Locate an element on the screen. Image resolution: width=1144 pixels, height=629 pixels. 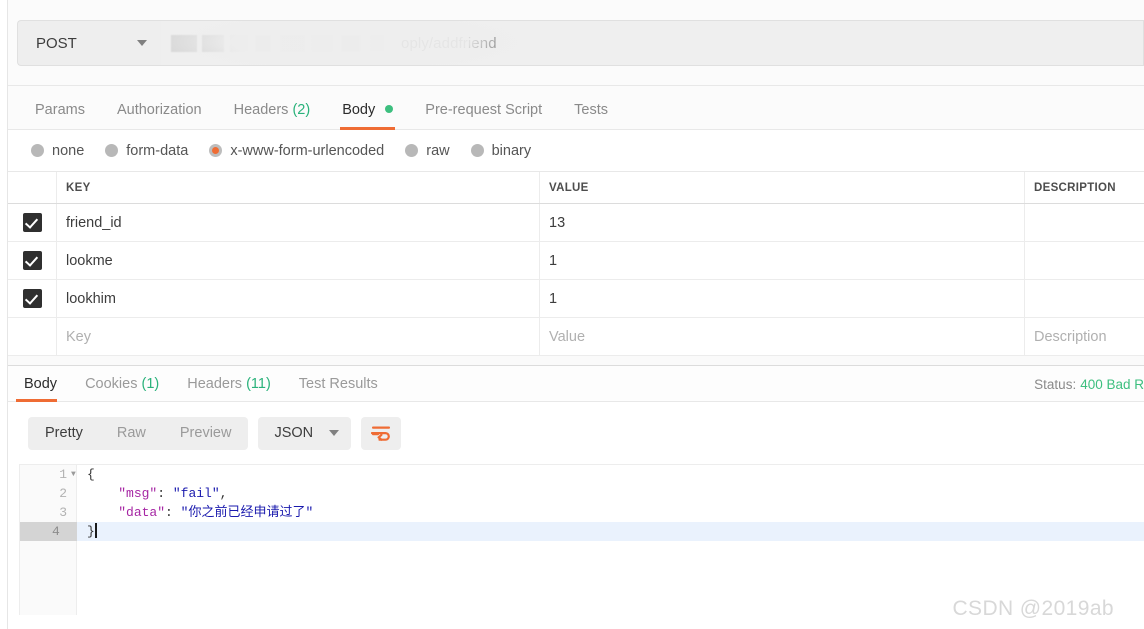
line-number: 3 is located at coordinates (63, 512).